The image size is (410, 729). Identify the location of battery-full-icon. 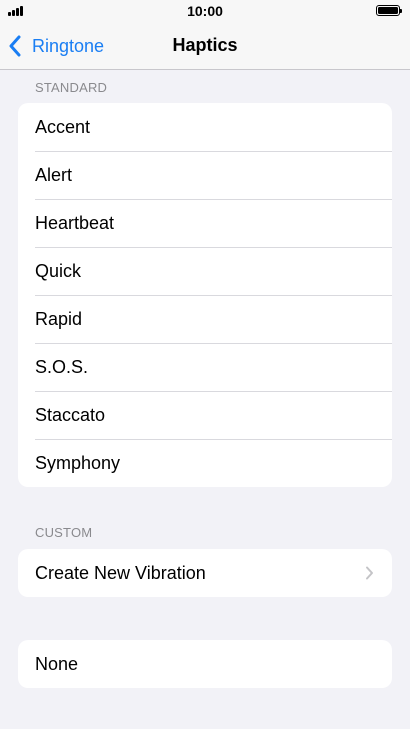
(389, 10).